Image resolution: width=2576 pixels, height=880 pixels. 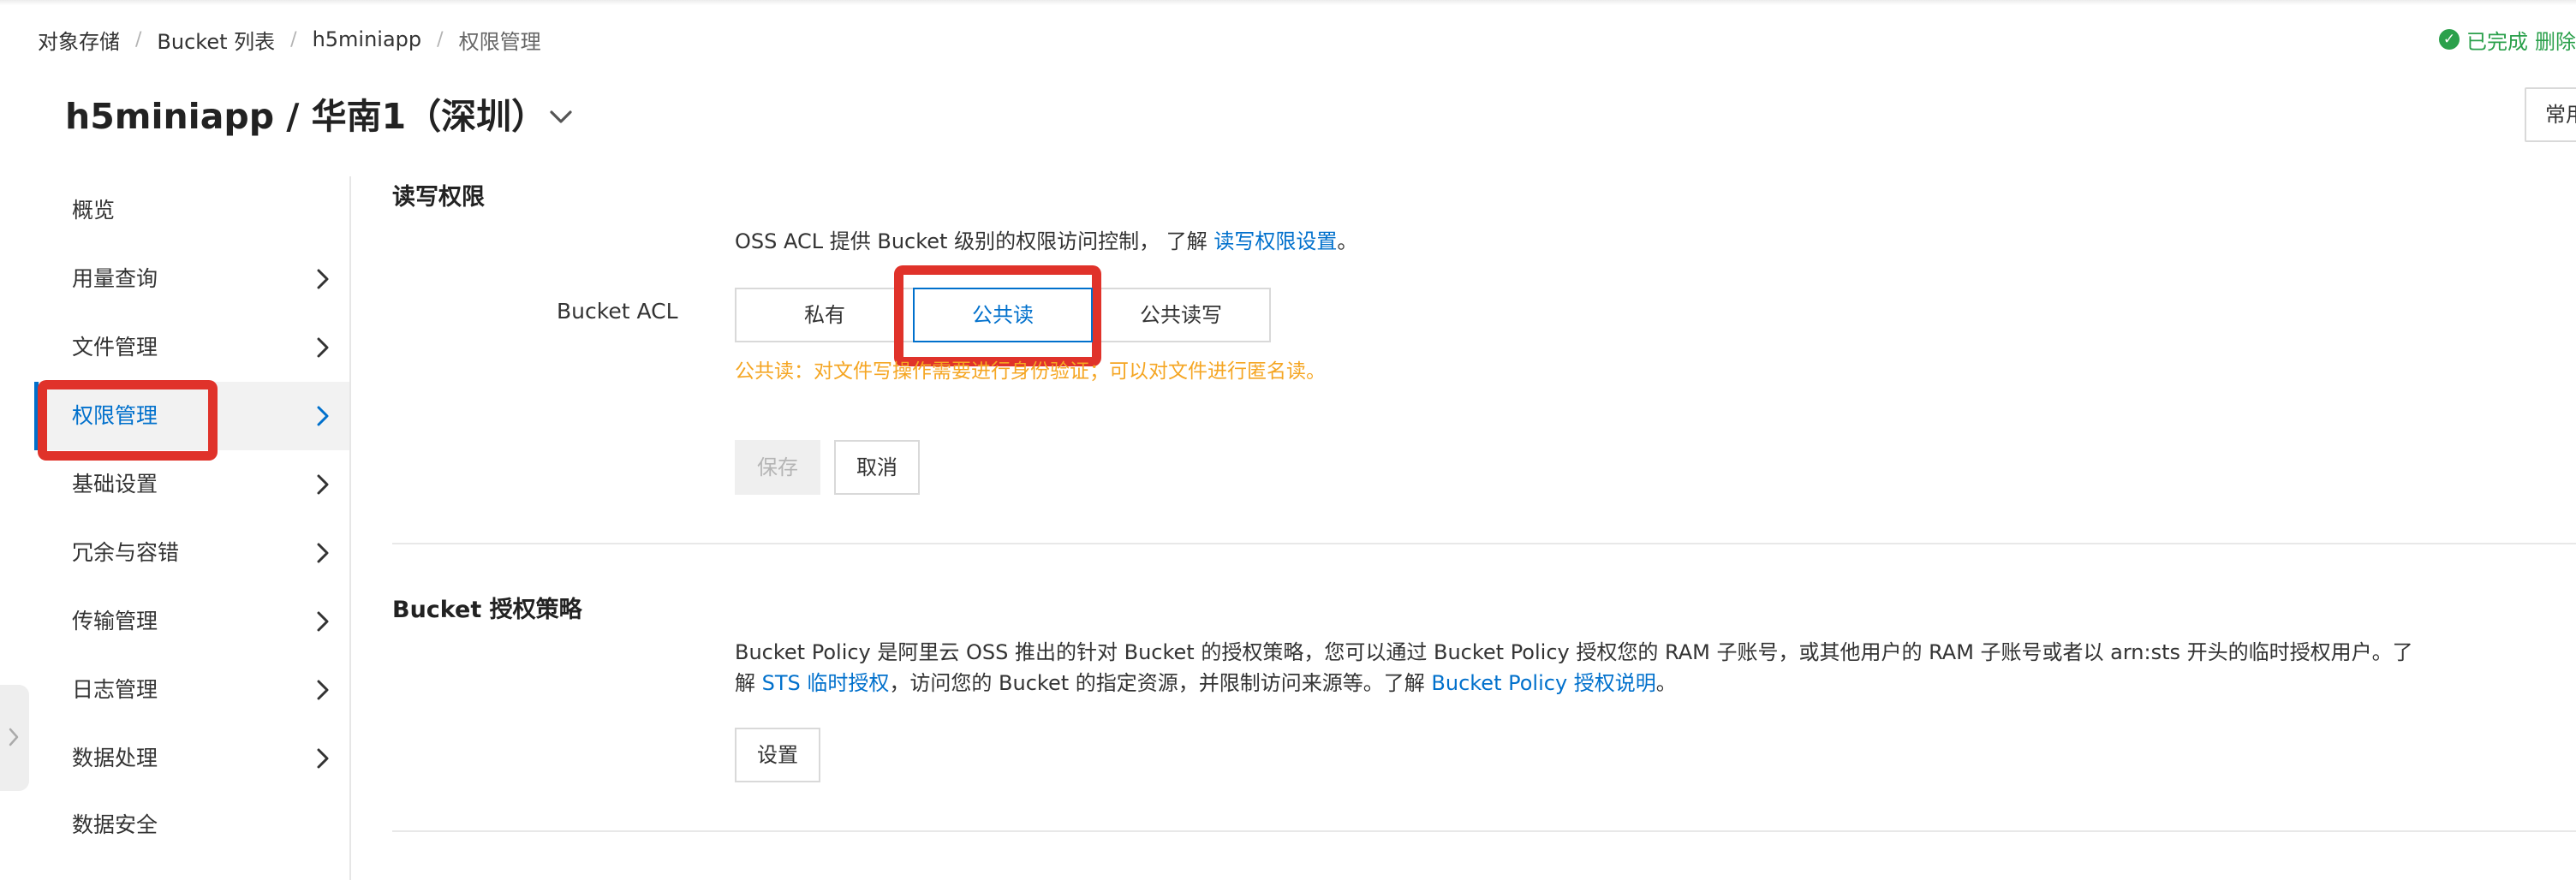 What do you see at coordinates (1275, 241) in the screenshot?
I see `acl-settings-link: 读写权限设置` at bounding box center [1275, 241].